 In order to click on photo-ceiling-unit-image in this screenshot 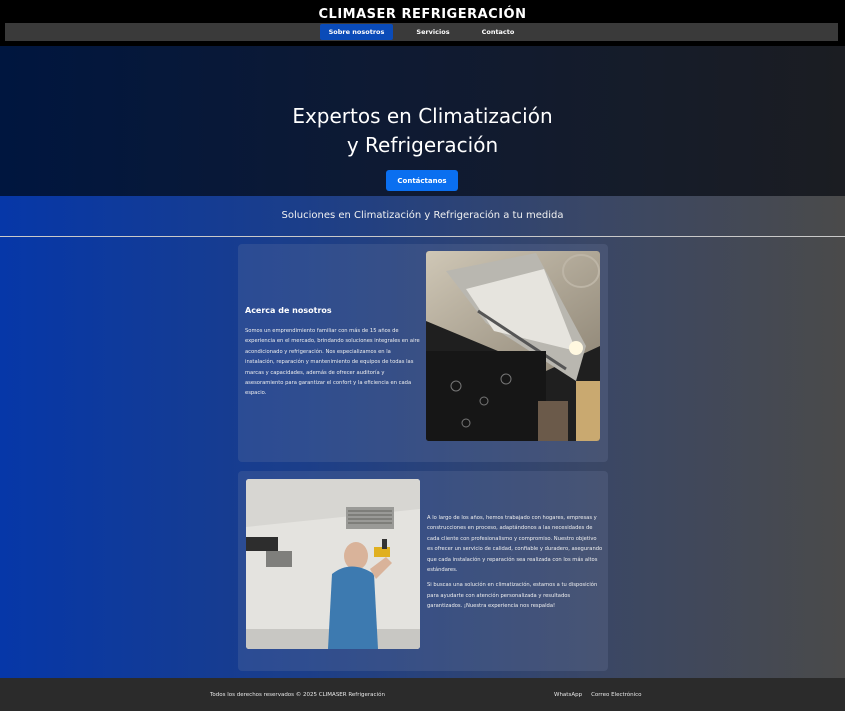, I will do `click(513, 346)`.